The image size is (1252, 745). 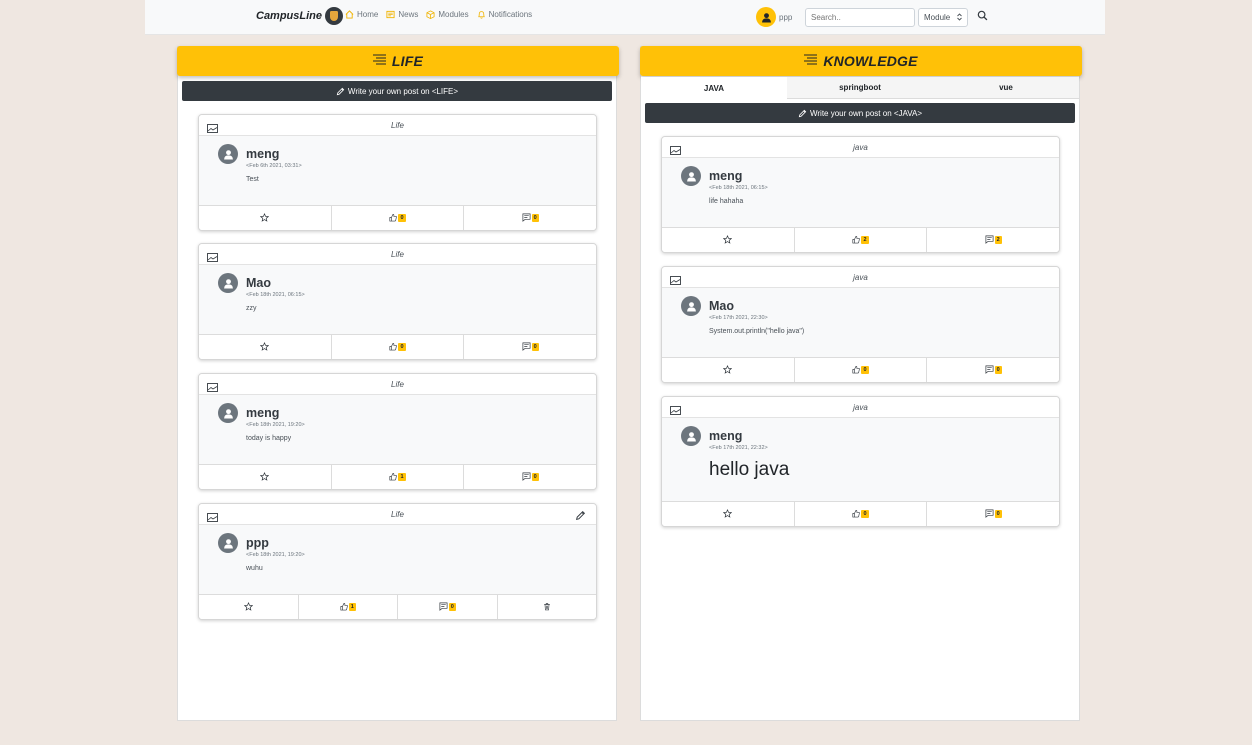 What do you see at coordinates (580, 517) in the screenshot?
I see `edit-post-button` at bounding box center [580, 517].